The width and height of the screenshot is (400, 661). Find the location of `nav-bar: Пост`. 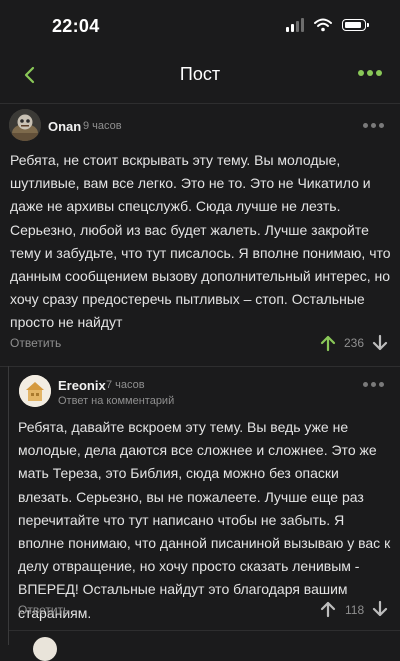

nav-bar: Пост is located at coordinates (200, 76).